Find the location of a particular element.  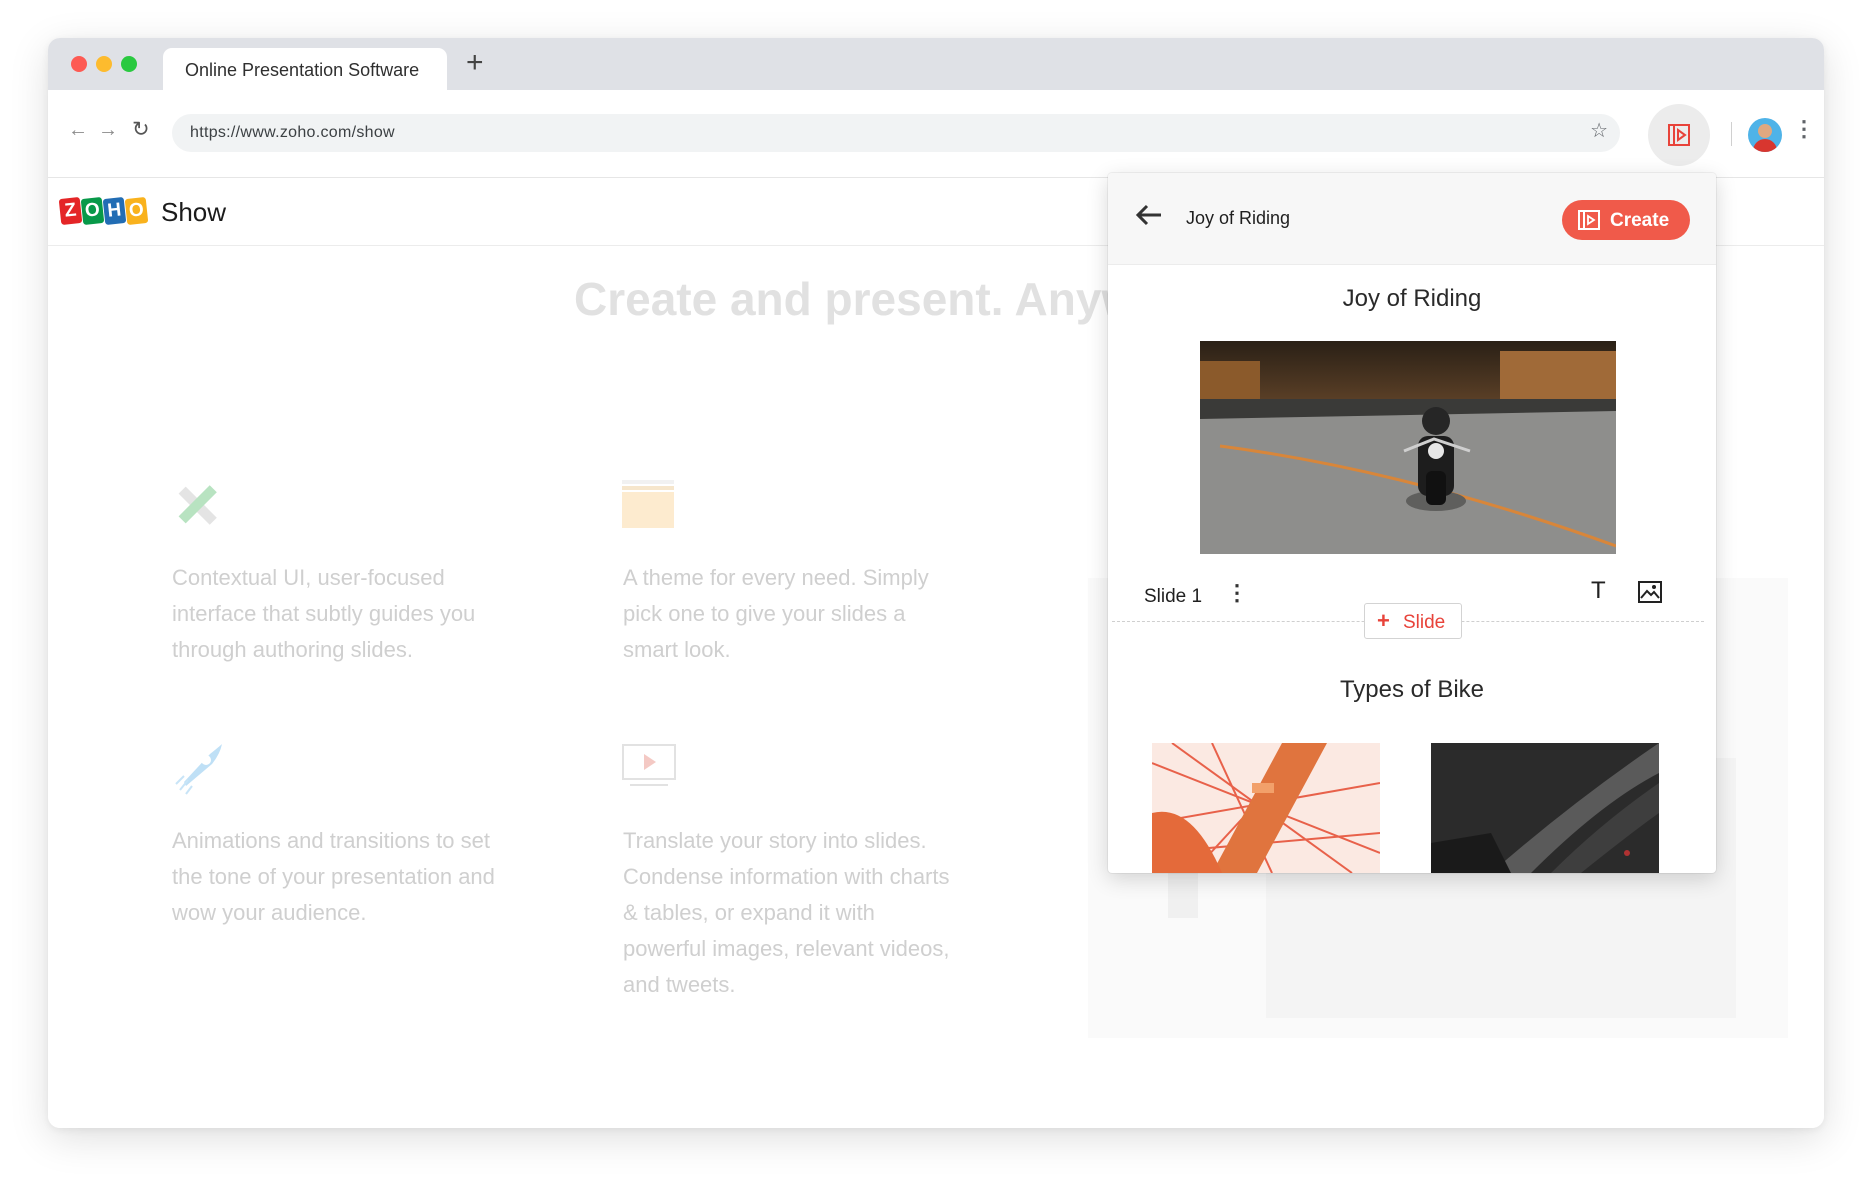

reload-icon: ↻ is located at coordinates (141, 129).